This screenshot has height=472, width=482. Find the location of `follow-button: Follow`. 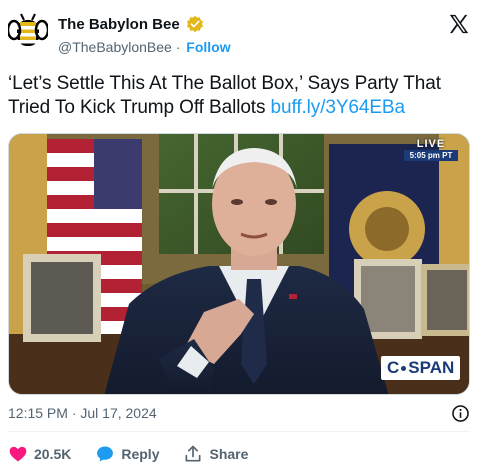

follow-button: Follow is located at coordinates (208, 47).